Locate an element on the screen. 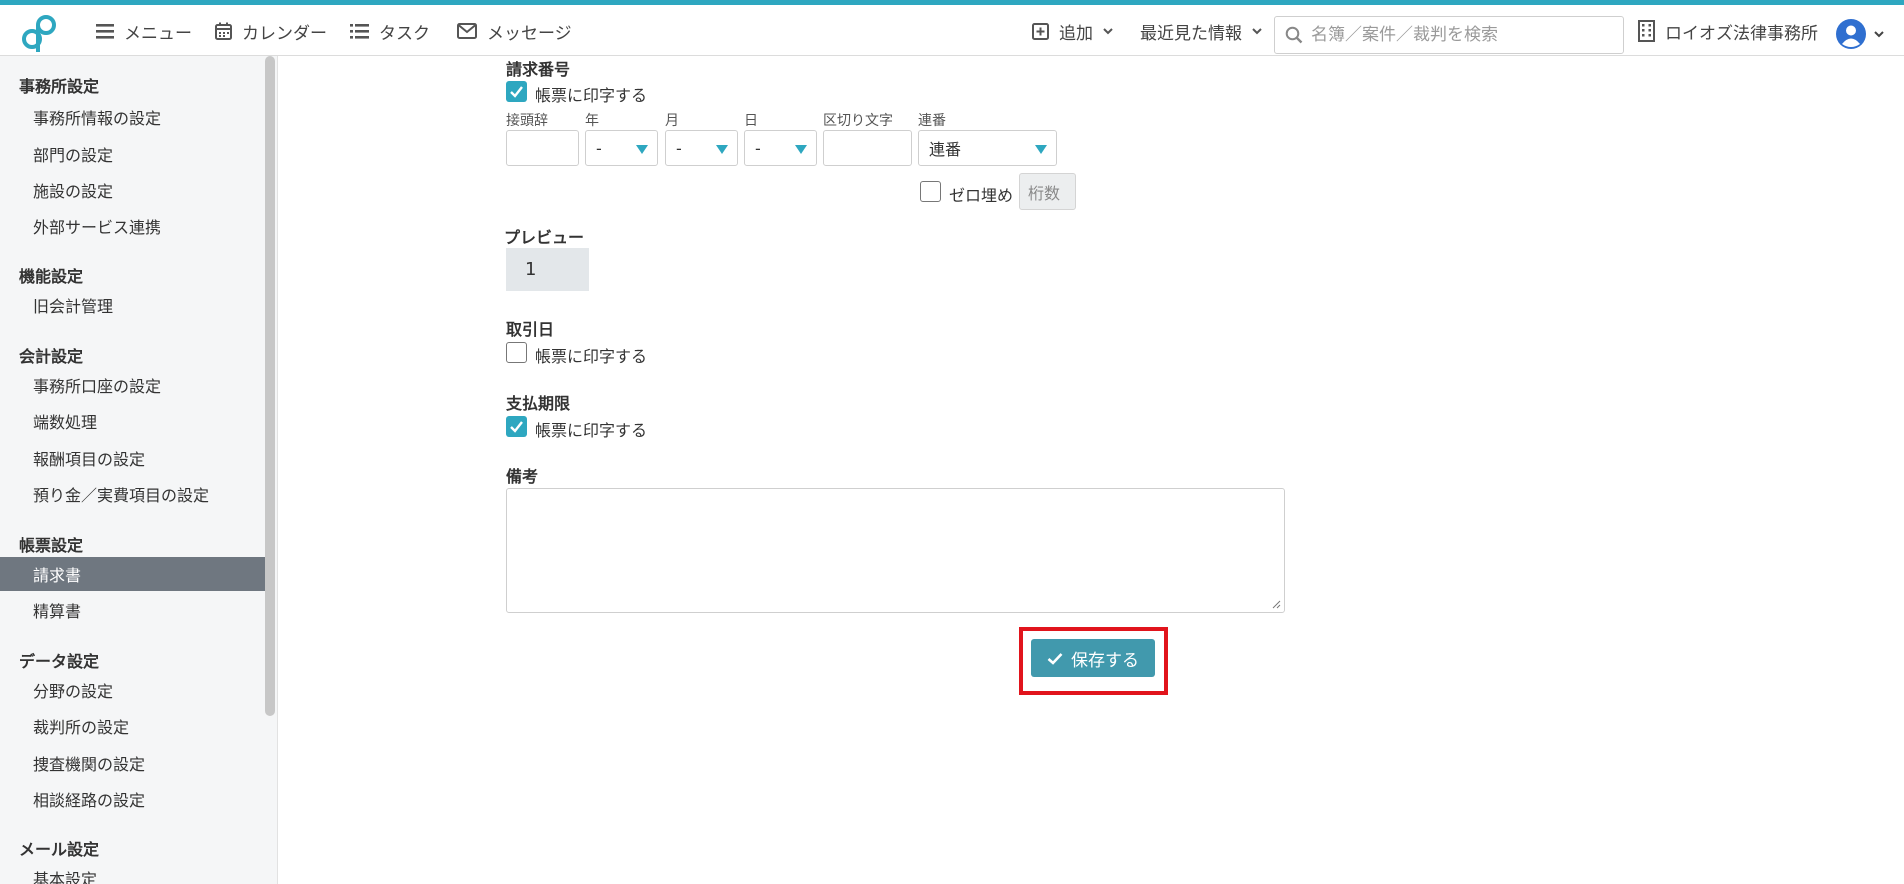 This screenshot has width=1904, height=884. preview-heading: プレビュー is located at coordinates (544, 237).